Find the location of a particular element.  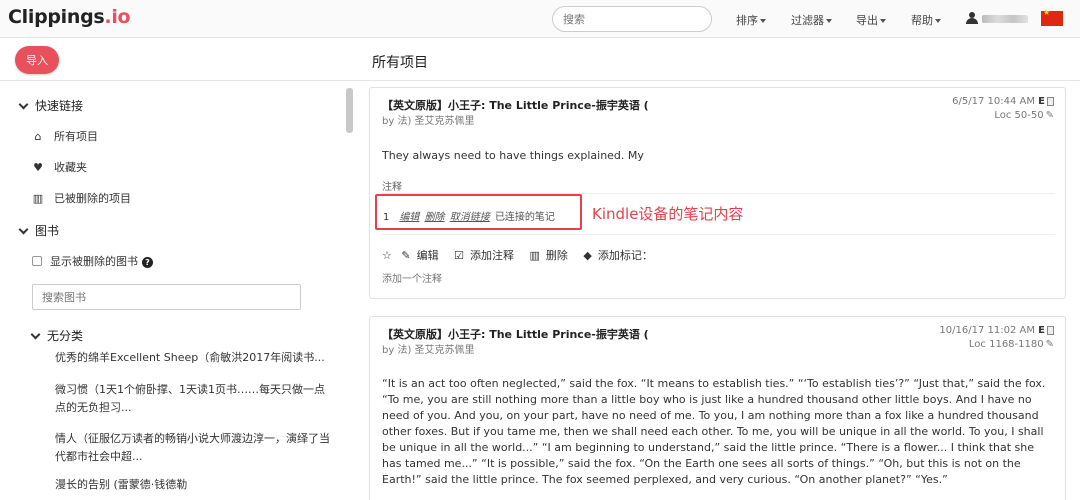

clipping-actions: ☆ ✎ 编辑 ☑ 添加注释 ▥ 删除 ◆ 添加标记： is located at coordinates (523, 255).